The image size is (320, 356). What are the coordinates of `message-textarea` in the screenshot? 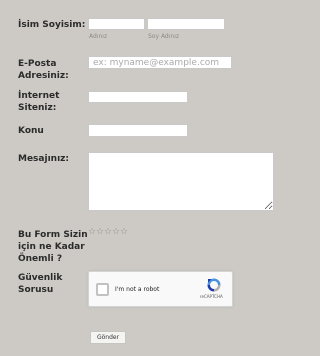 It's located at (181, 181).